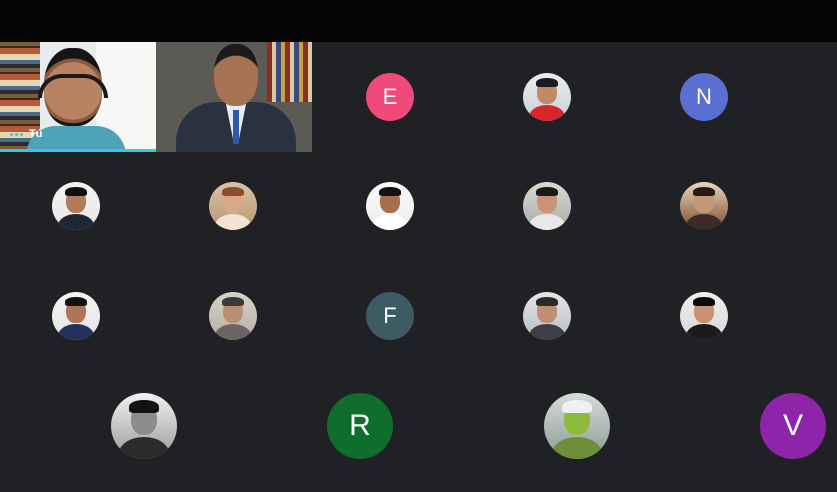 This screenshot has width=837, height=492. Describe the element at coordinates (144, 426) in the screenshot. I see `participant-avatar-p-bw` at that location.